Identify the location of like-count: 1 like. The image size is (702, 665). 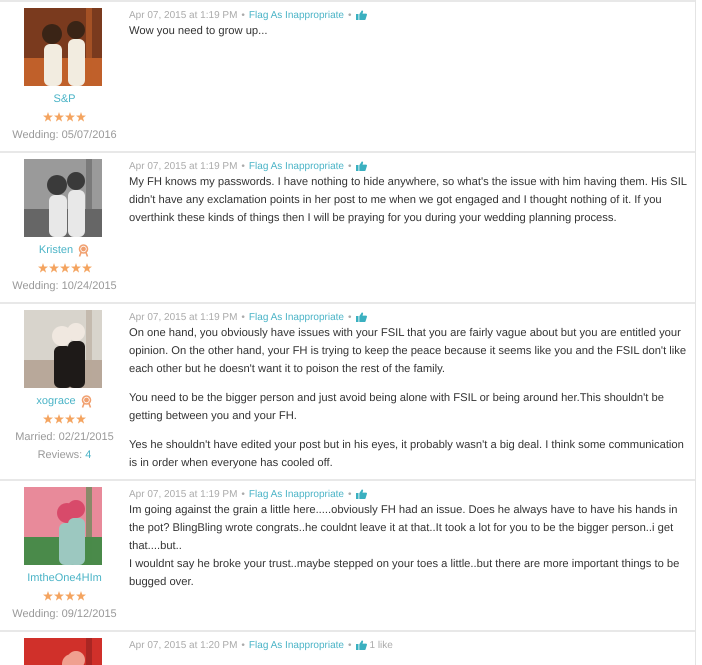
(381, 645).